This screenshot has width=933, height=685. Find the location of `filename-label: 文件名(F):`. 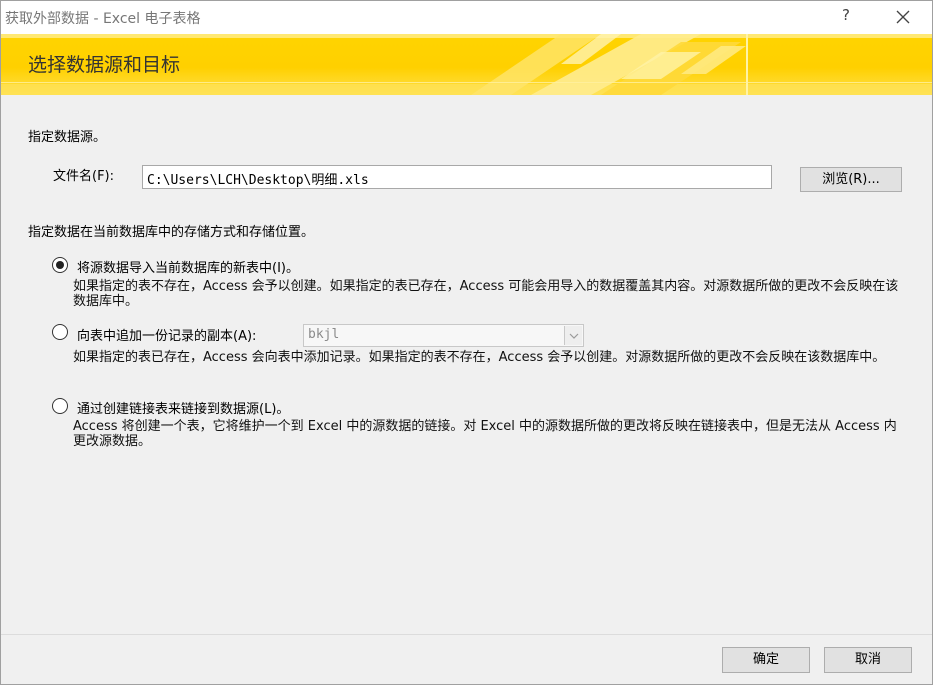

filename-label: 文件名(F): is located at coordinates (84, 176).